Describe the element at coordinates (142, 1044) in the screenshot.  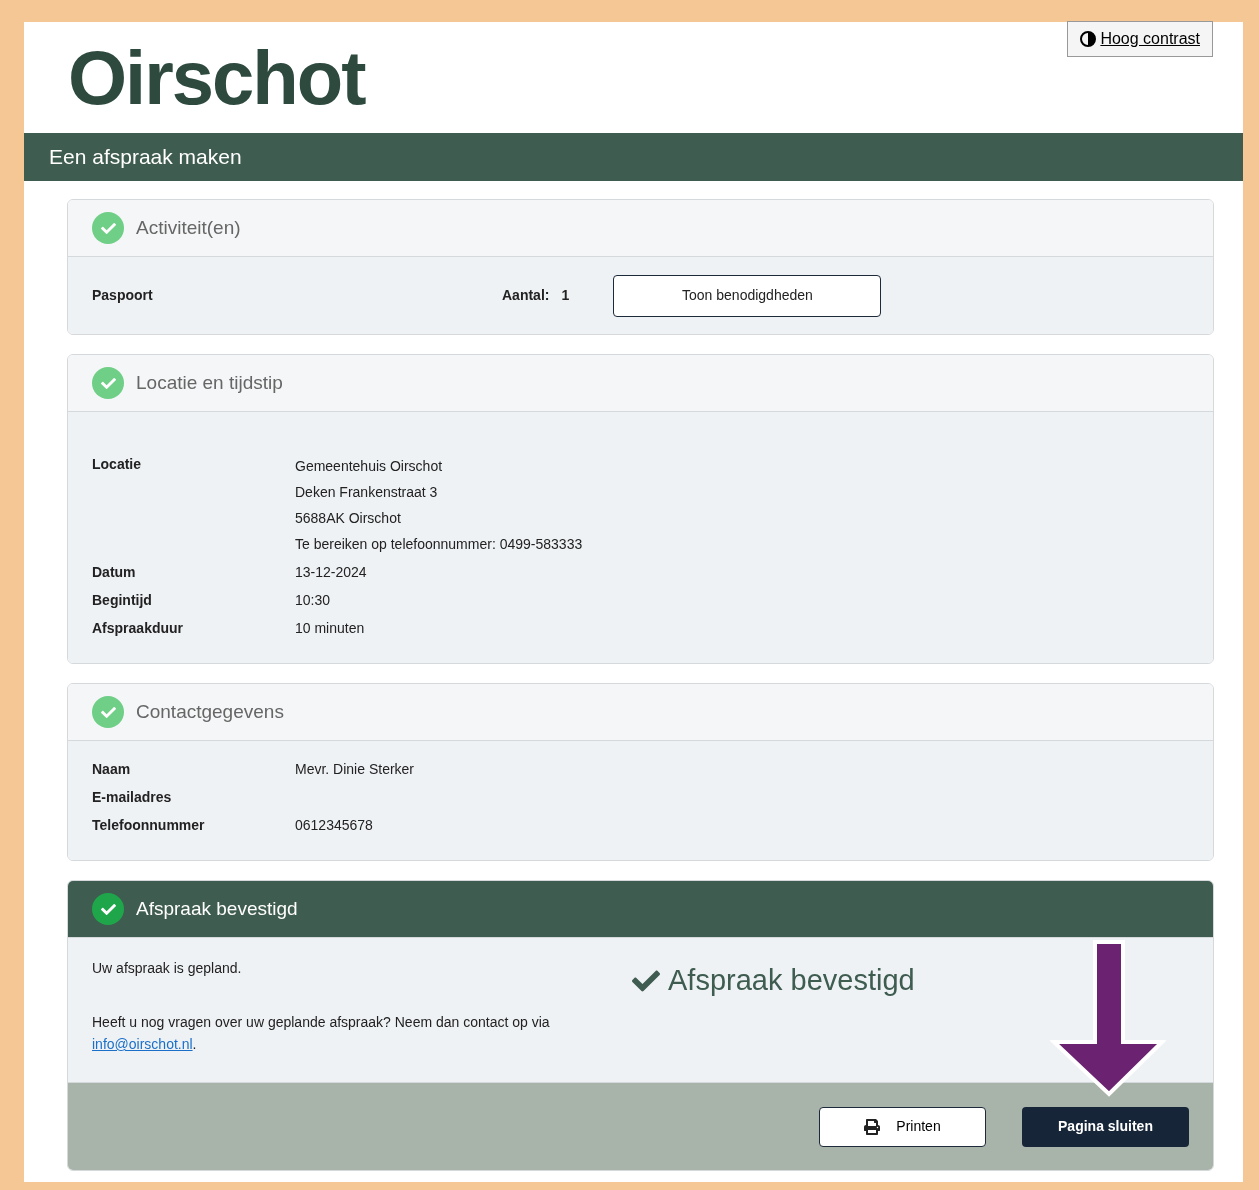
I see `email-link: info@oirschot.nl` at that location.